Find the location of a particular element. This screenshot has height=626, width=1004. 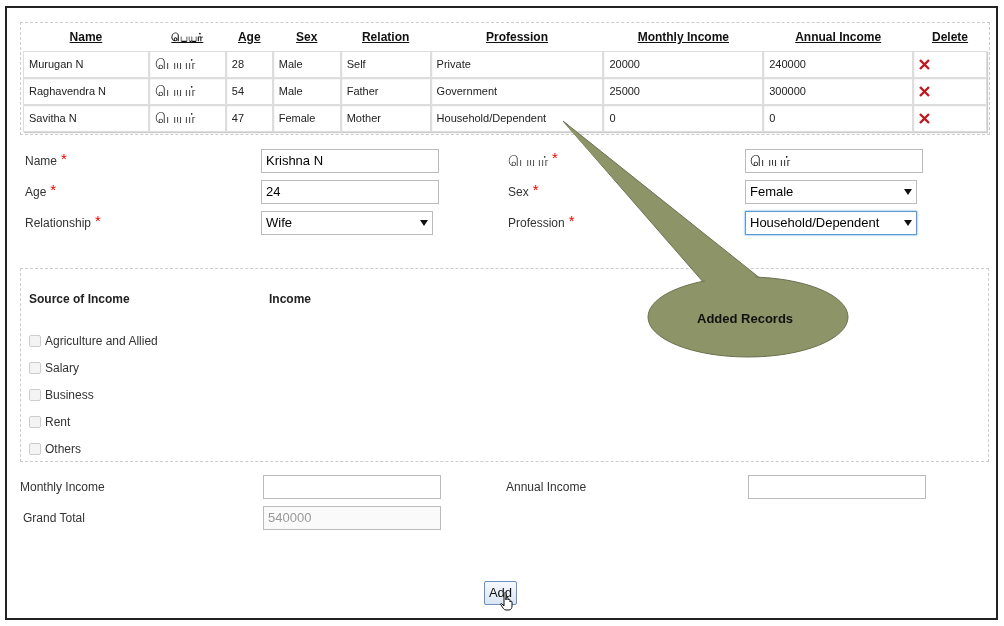

table-cell: 240000 is located at coordinates (838, 64).